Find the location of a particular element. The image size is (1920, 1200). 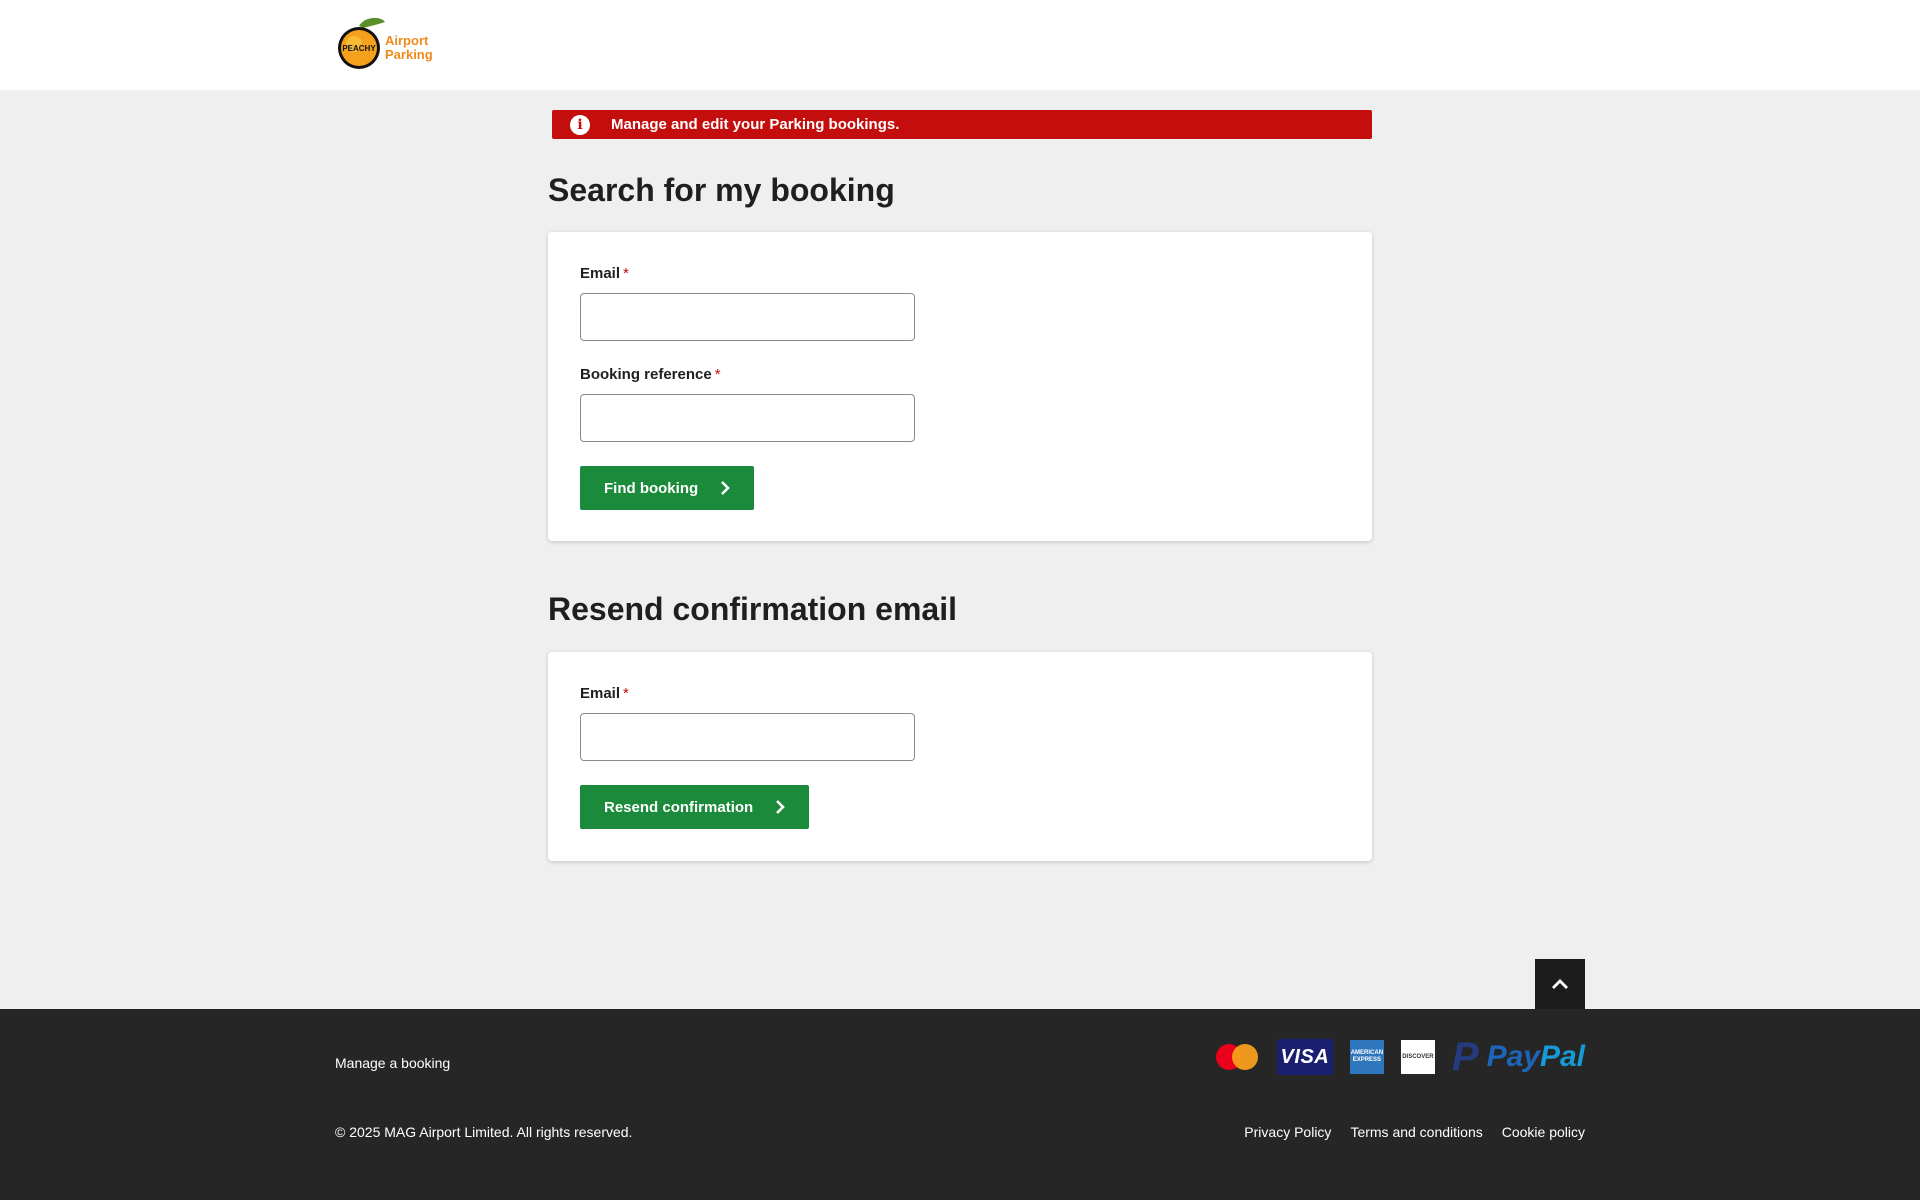

find-booking-button: Find booking is located at coordinates (667, 488).